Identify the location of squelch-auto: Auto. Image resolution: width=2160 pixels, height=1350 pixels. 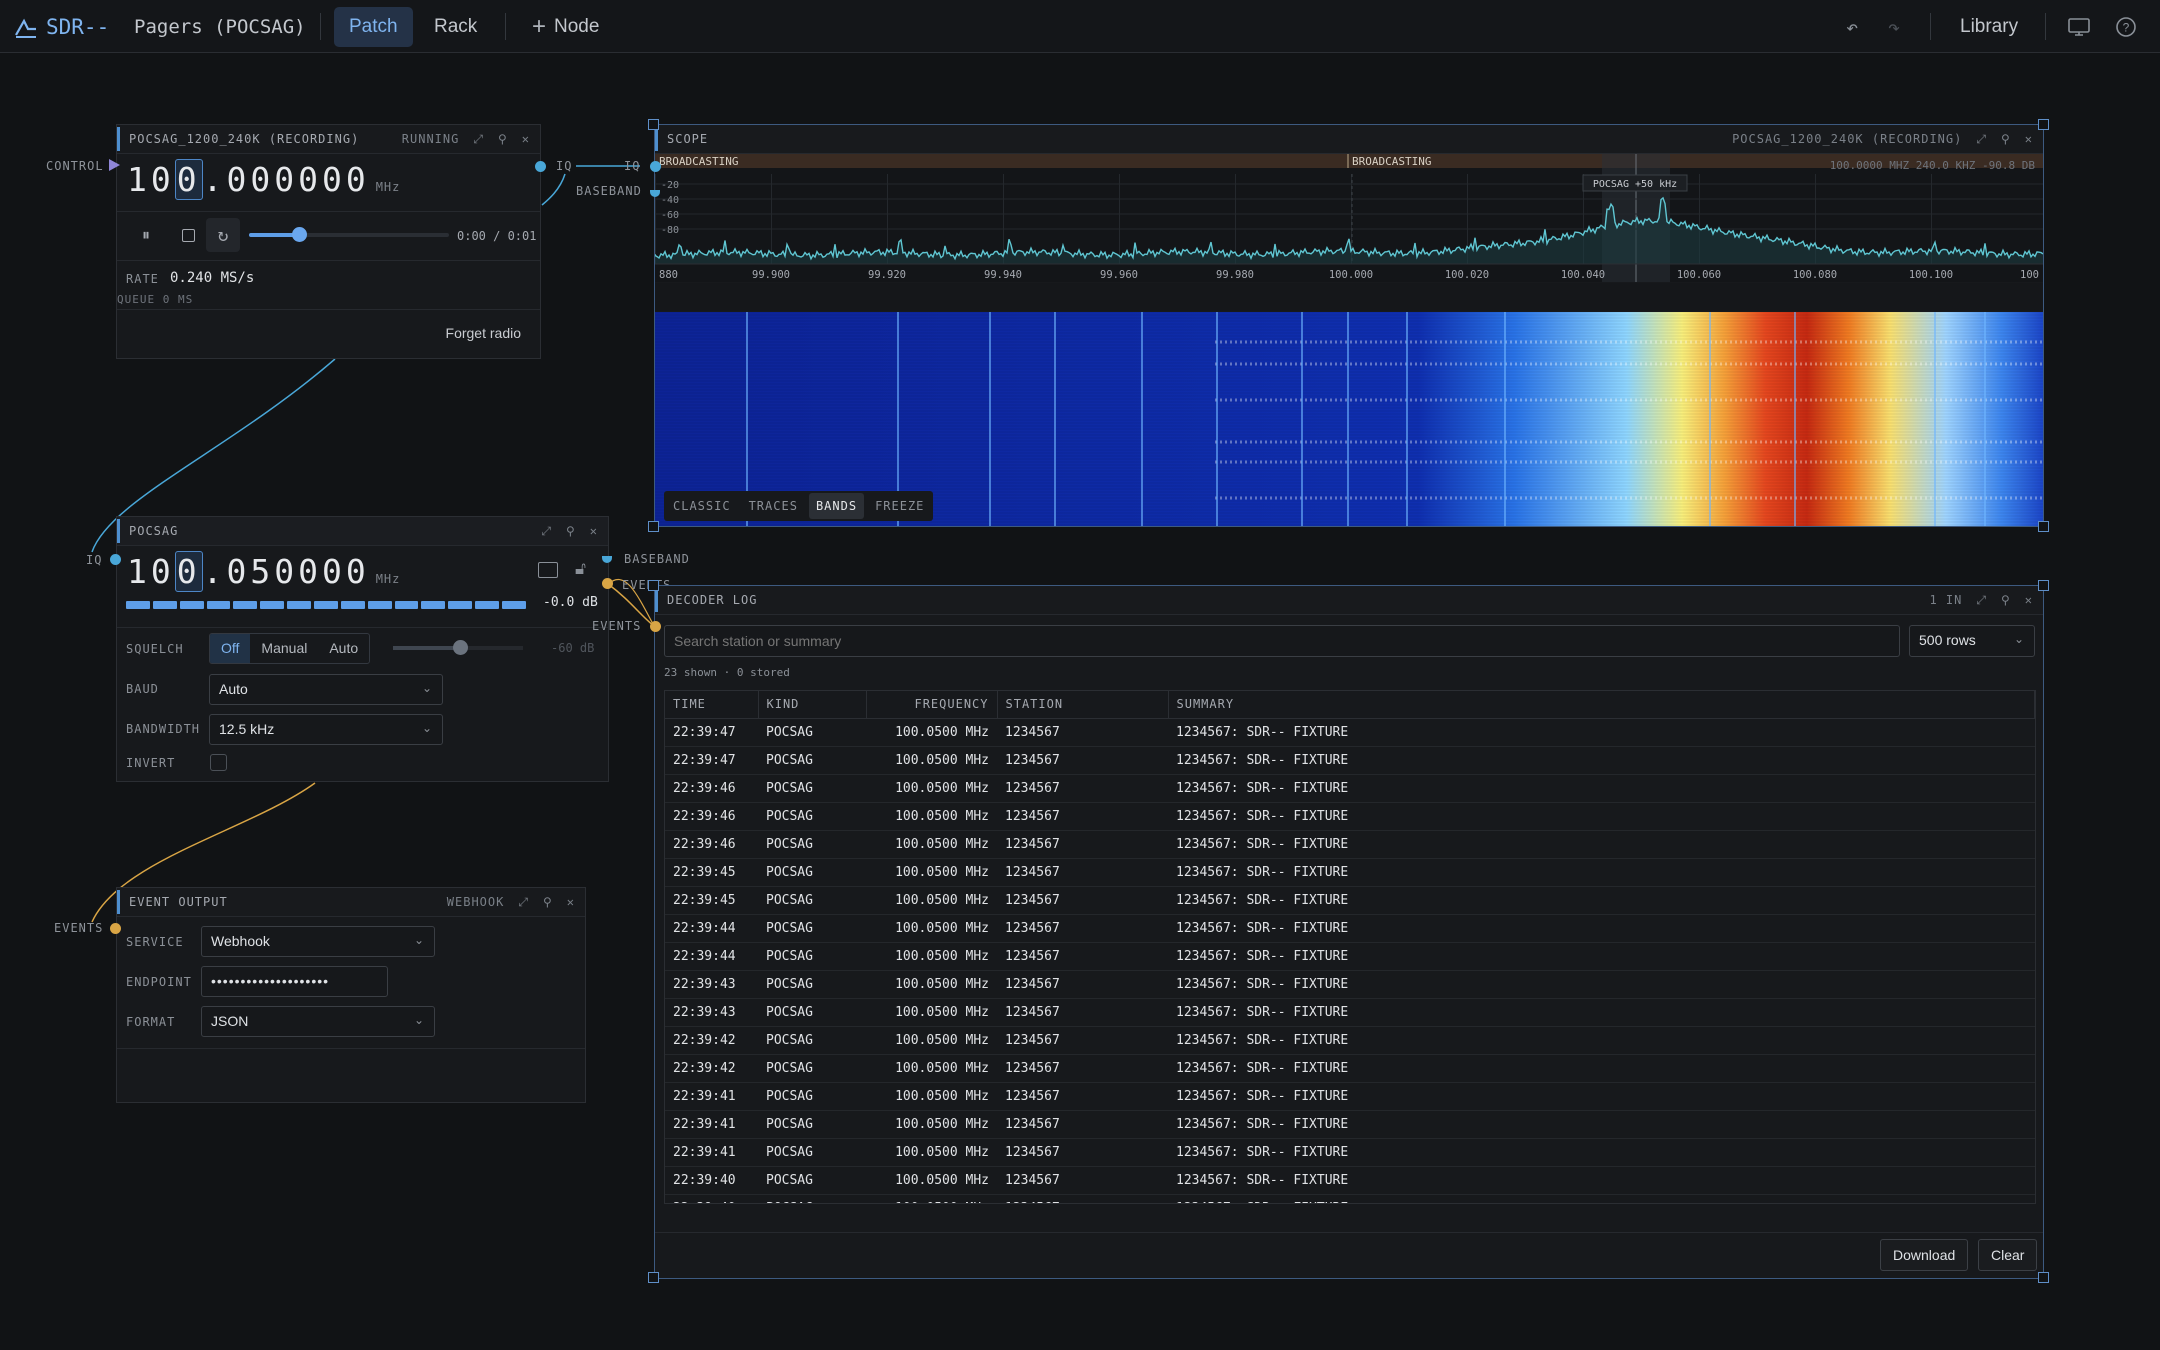
(343, 648).